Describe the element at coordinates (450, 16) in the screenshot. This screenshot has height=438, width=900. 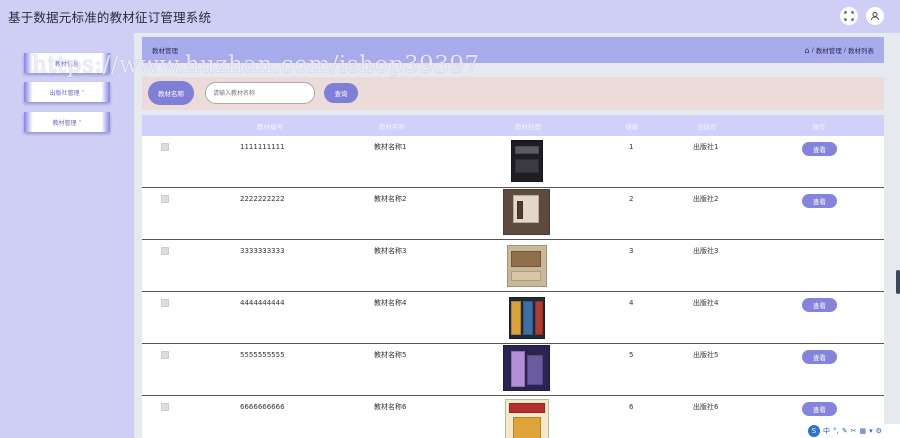
I see `top-bar: 基于数据元标准的教材征订管理系统` at that location.